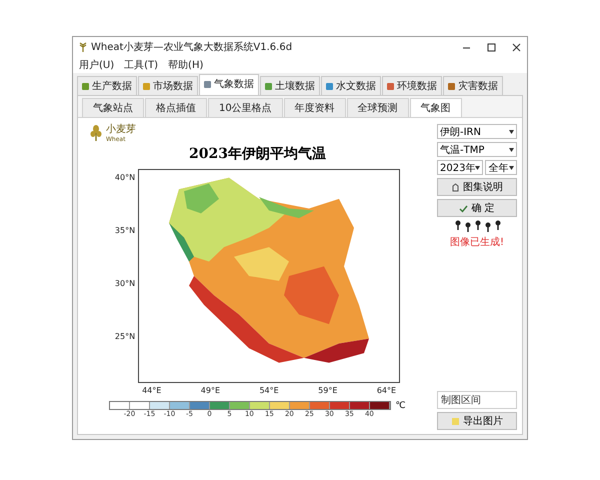  Describe the element at coordinates (229, 84) in the screenshot. I see `tab: 气象数据` at that location.